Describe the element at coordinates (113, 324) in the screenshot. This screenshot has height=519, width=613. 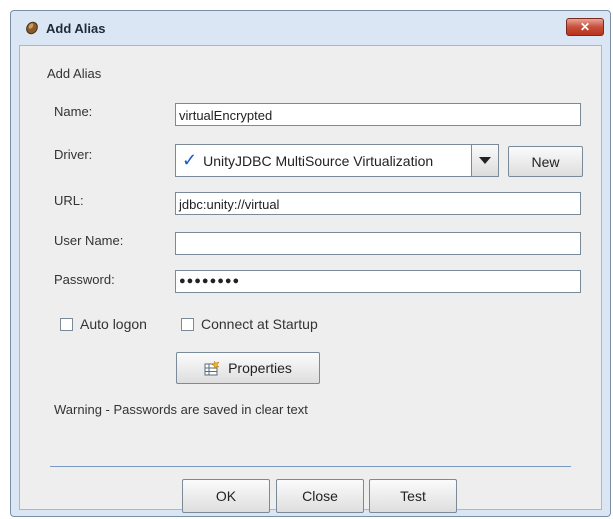
I see `auto-logon-label: Auto logon` at that location.